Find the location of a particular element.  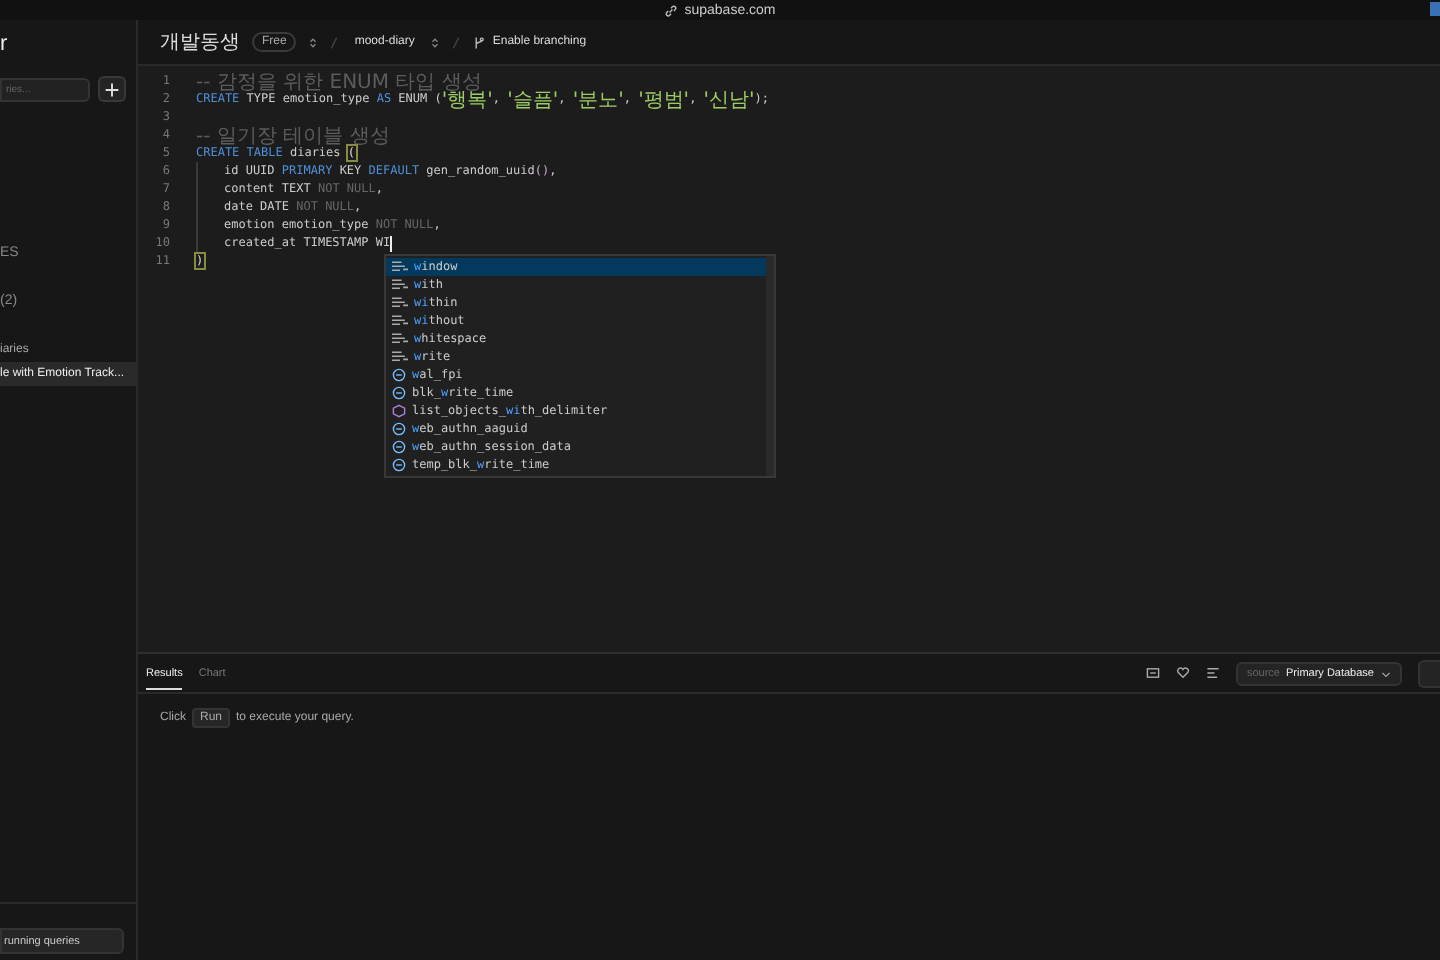

plus-icon is located at coordinates (112, 89).